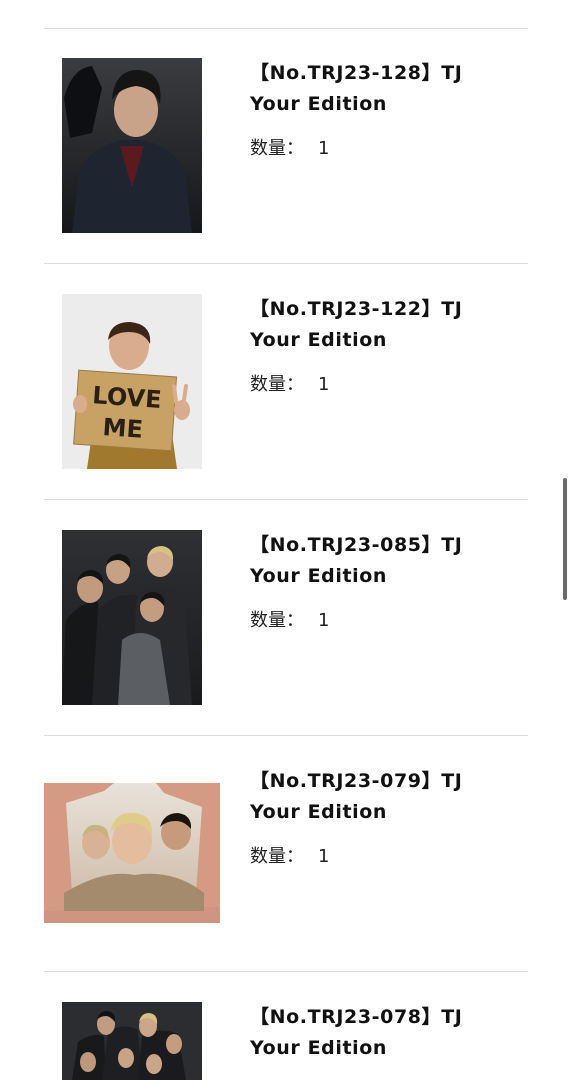 This screenshot has width=571, height=1080. I want to click on photo-love-me-sign-icon: LOVE ME, so click(132, 381).